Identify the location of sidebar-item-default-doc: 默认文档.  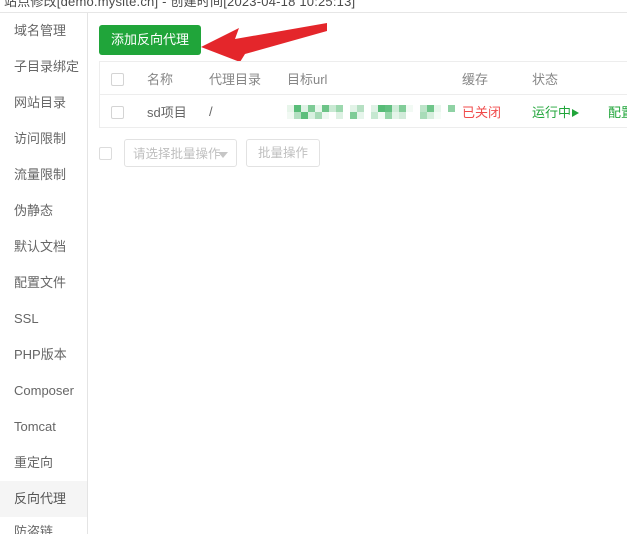
(43, 247).